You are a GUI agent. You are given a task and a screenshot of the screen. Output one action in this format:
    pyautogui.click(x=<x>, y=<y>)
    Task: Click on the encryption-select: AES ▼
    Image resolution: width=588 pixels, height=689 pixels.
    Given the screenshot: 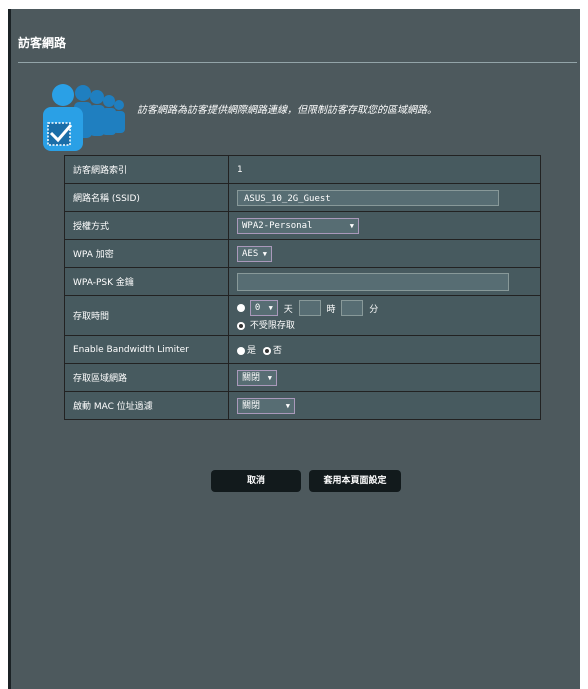 What is the action you would take?
    pyautogui.click(x=254, y=253)
    